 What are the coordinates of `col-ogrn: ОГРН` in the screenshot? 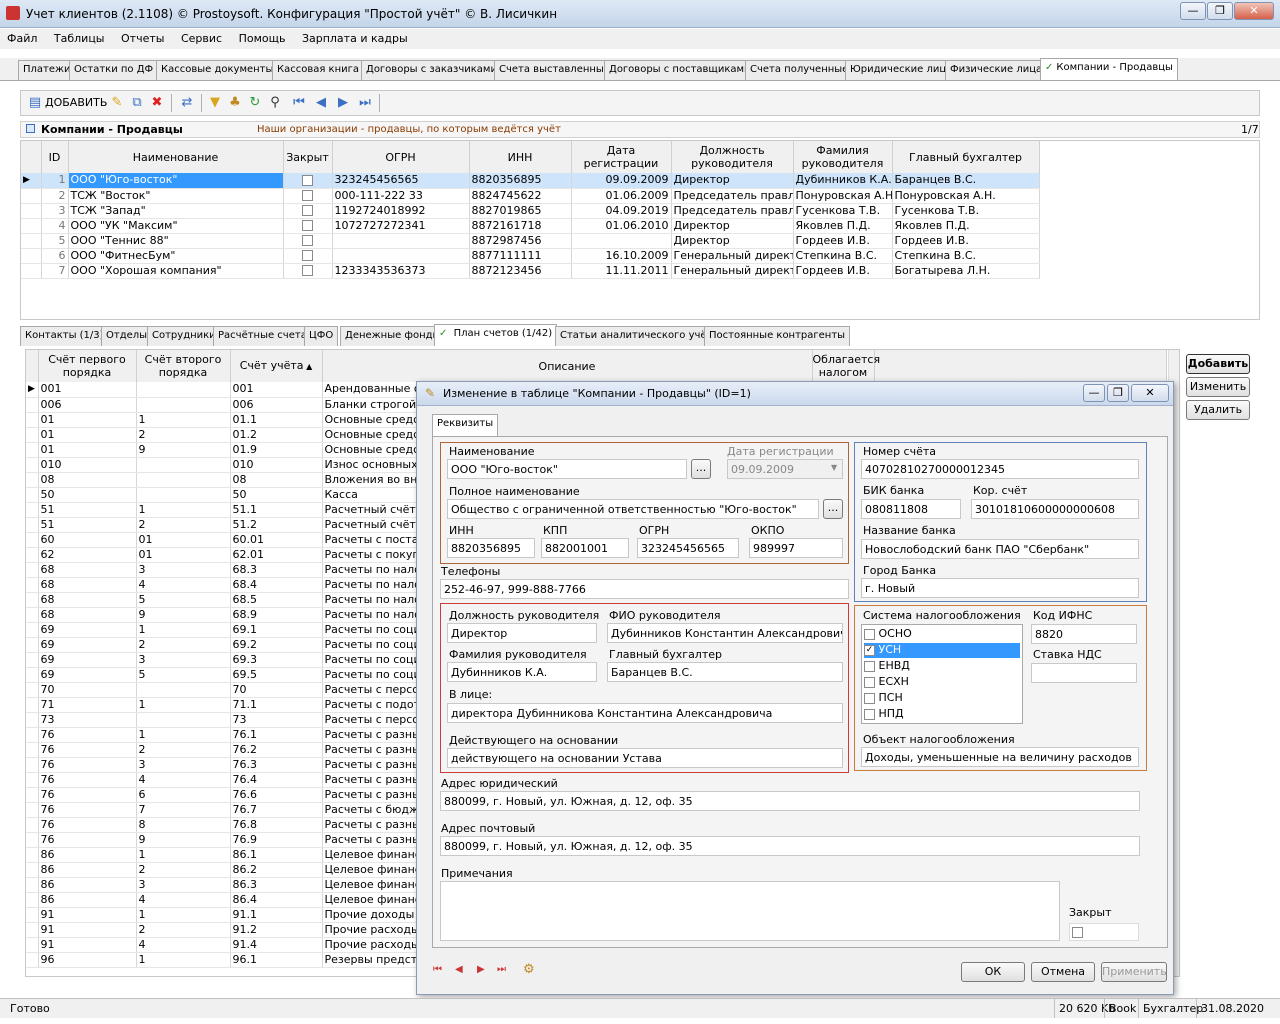 It's located at (401, 157).